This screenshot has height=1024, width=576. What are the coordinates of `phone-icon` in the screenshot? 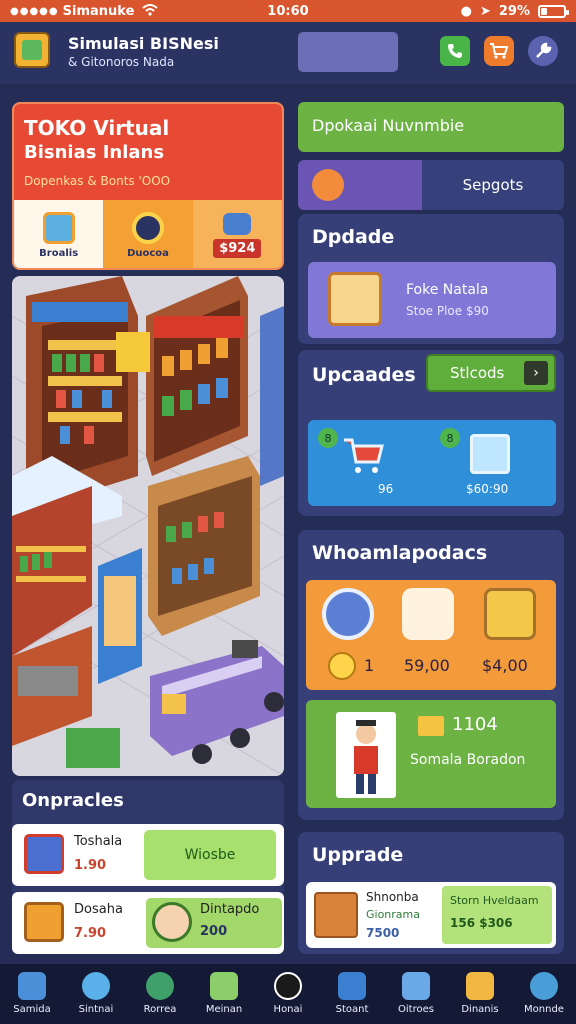 It's located at (455, 51).